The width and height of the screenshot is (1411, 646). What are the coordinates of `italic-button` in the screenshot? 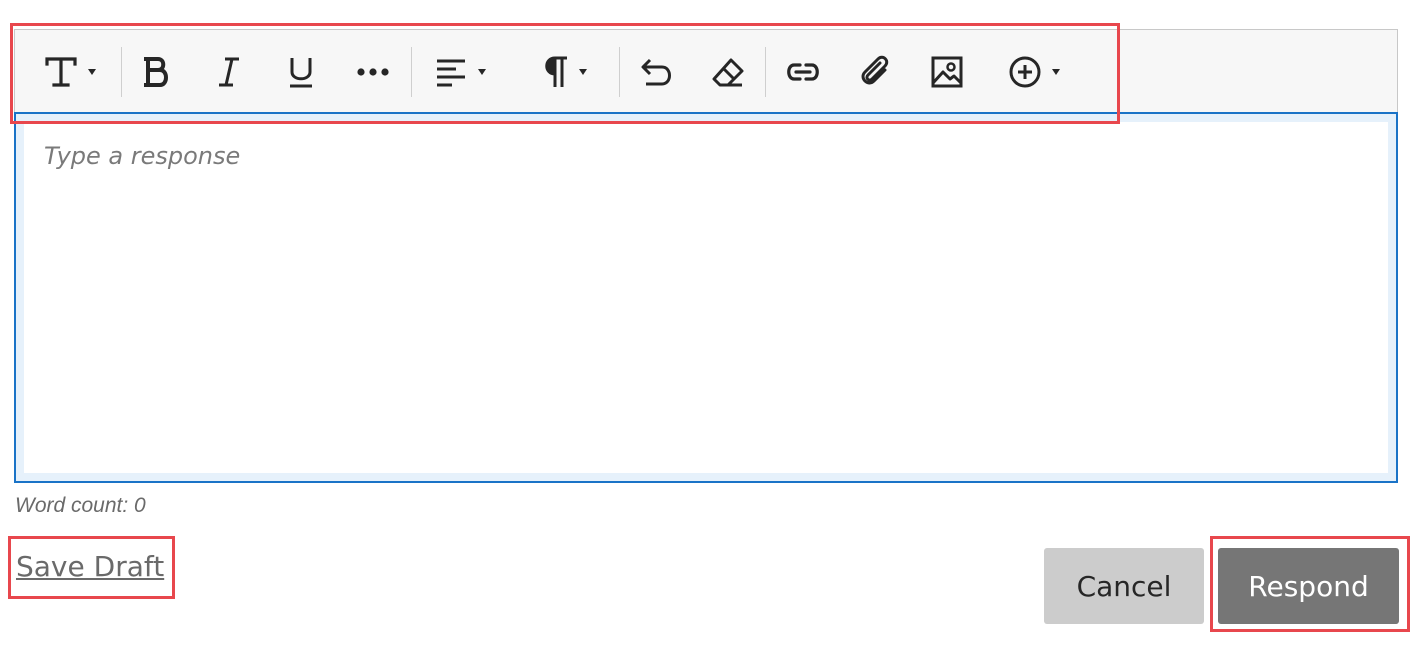 It's located at (229, 72).